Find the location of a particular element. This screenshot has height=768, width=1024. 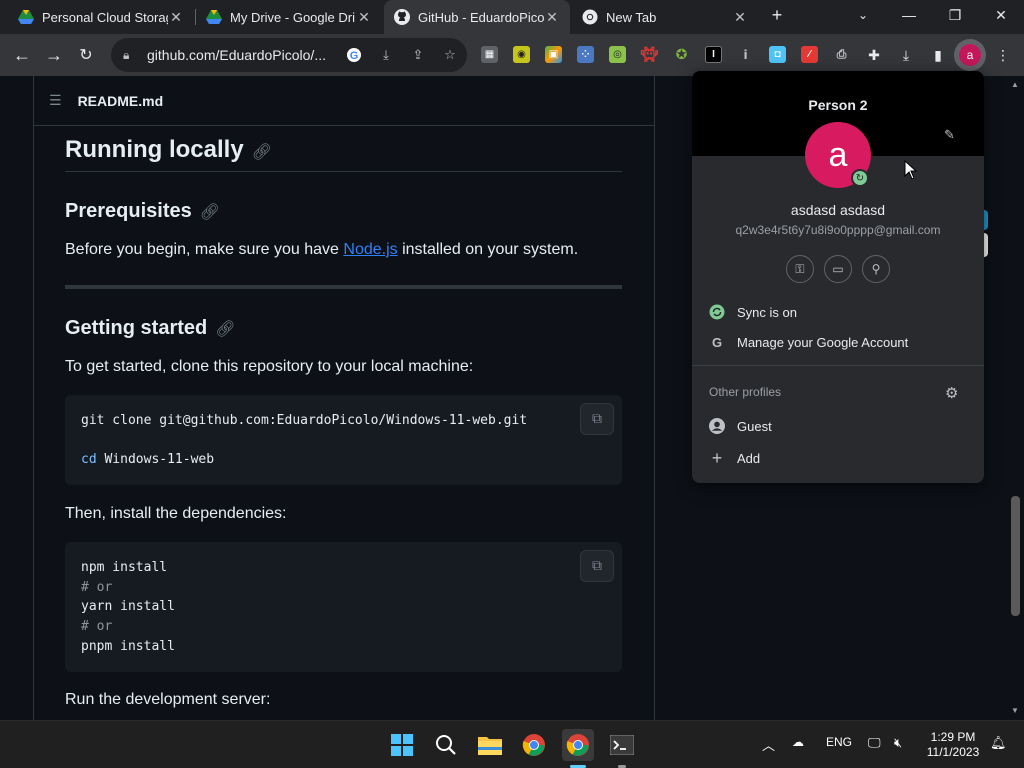

code-line: yarn install is located at coordinates (128, 606).